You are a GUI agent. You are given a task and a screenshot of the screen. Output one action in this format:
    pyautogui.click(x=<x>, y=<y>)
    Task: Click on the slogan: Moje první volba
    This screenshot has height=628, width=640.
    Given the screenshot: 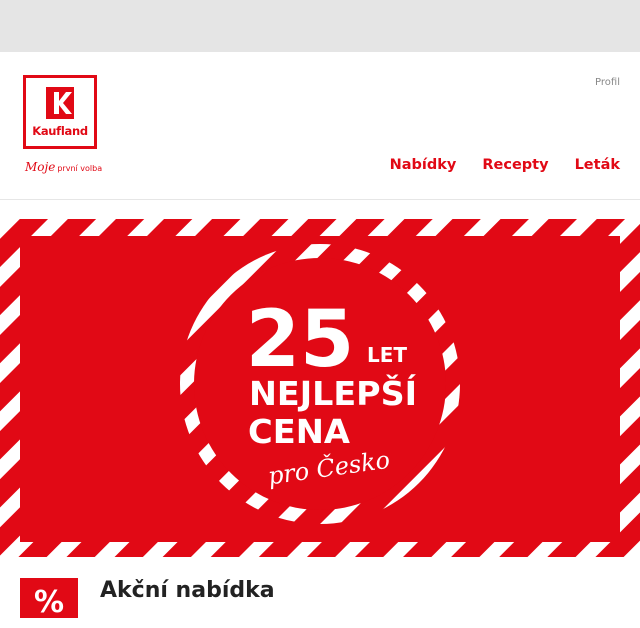 What is the action you would take?
    pyautogui.click(x=63, y=167)
    